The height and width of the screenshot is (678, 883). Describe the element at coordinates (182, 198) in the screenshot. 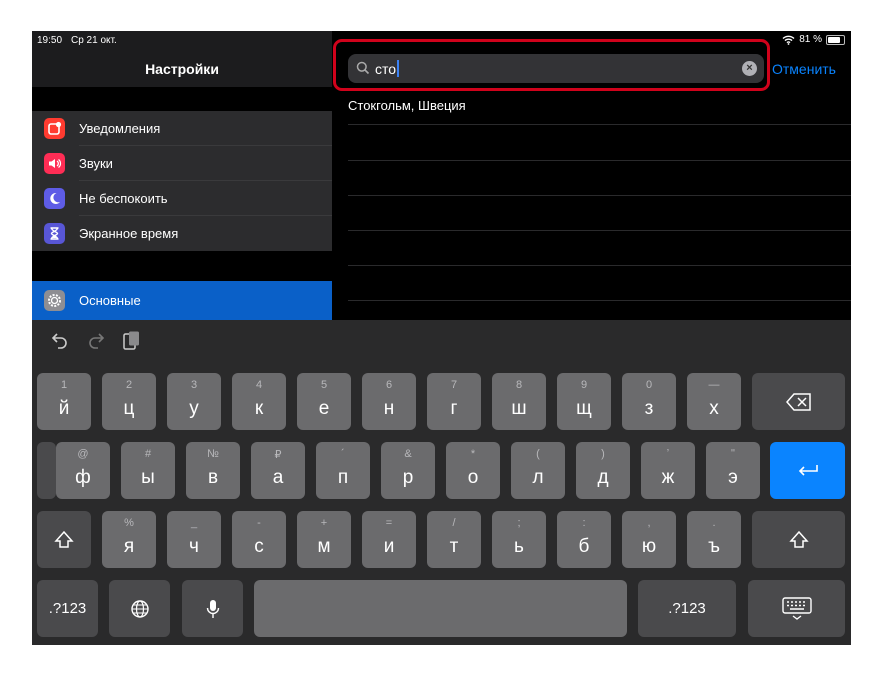

I see `sidebar-item-do-not-disturb: Не беспокоить` at that location.